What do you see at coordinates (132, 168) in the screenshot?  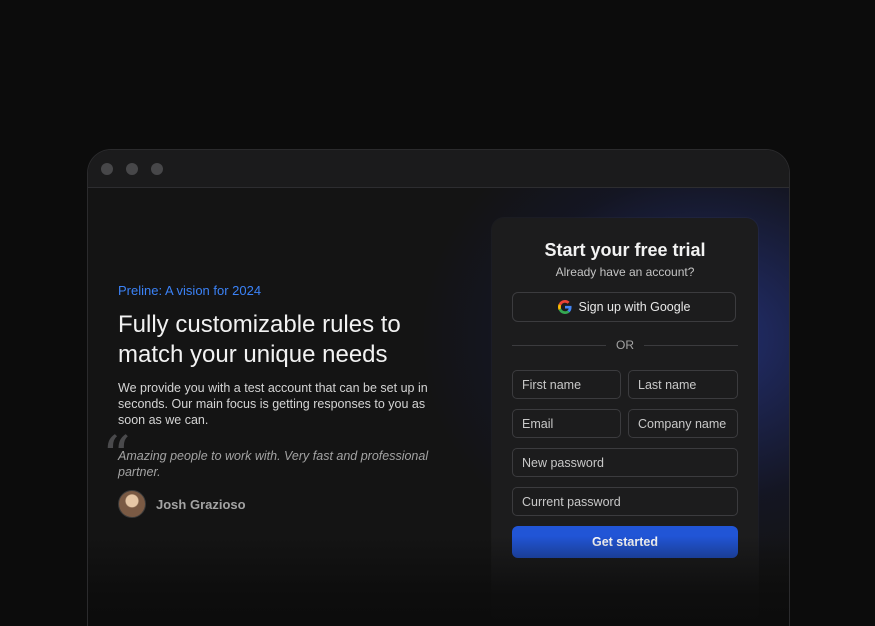 I see `window-minimize-dot` at bounding box center [132, 168].